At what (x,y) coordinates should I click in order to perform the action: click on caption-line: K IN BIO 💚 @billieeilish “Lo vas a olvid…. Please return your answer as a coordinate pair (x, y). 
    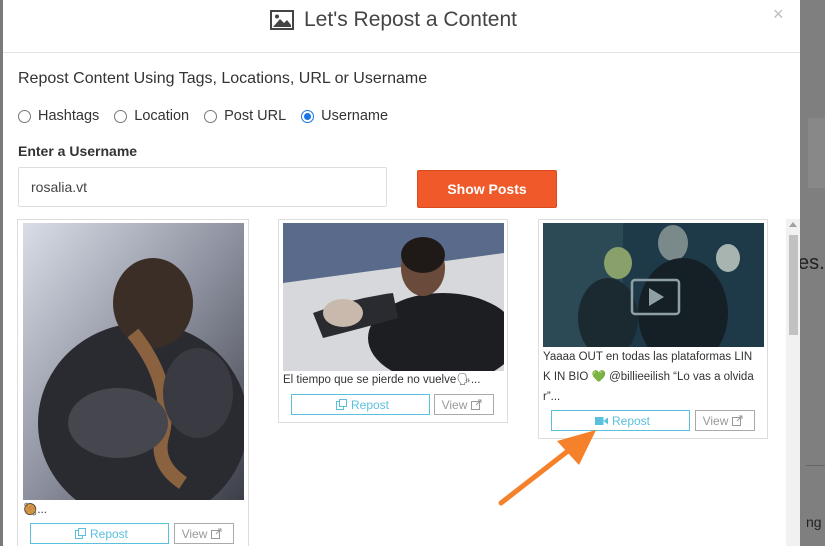
    Looking at the image, I should click on (648, 377).